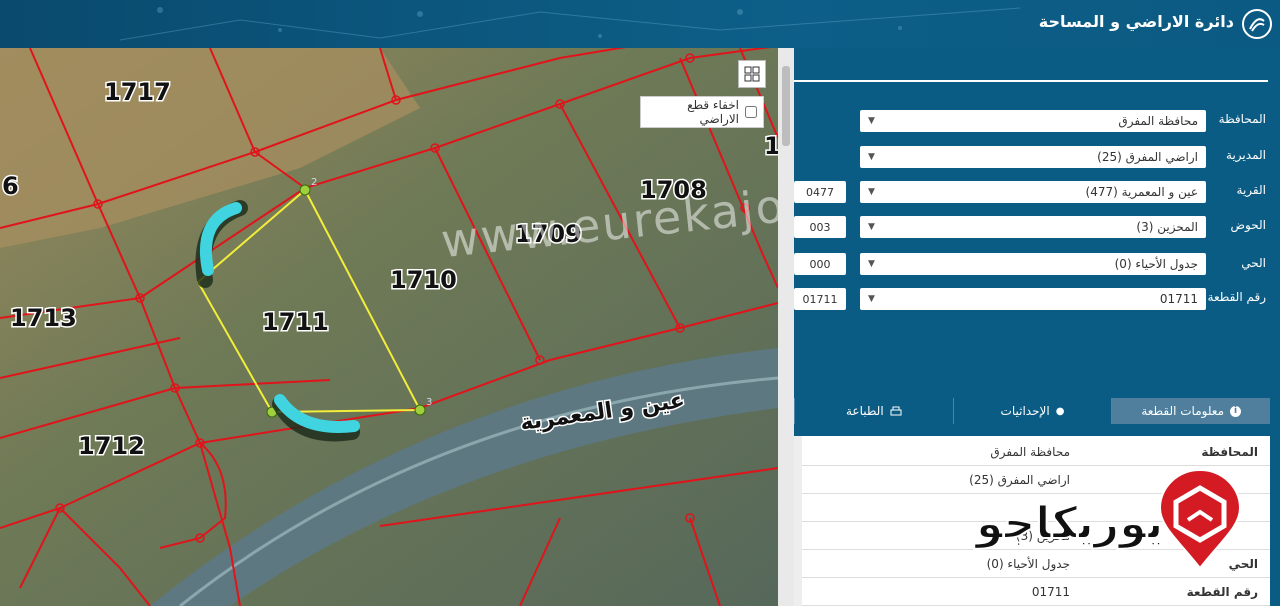  What do you see at coordinates (786, 106) in the screenshot?
I see `scrollbar-thumb` at bounding box center [786, 106].